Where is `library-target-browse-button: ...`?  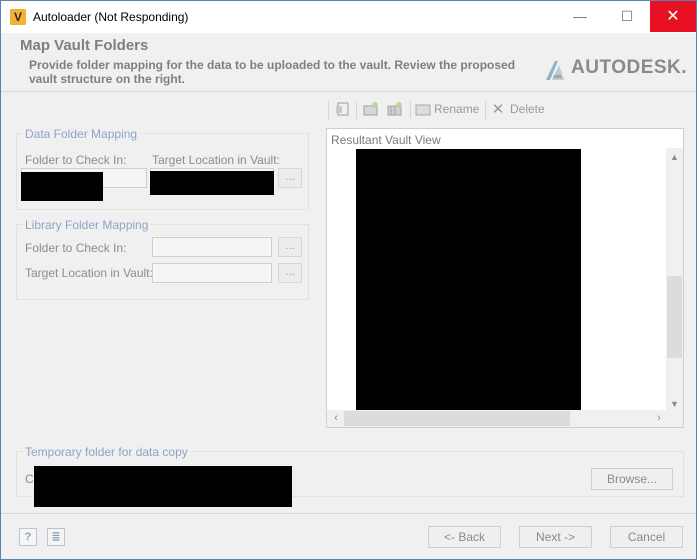 library-target-browse-button: ... is located at coordinates (290, 273).